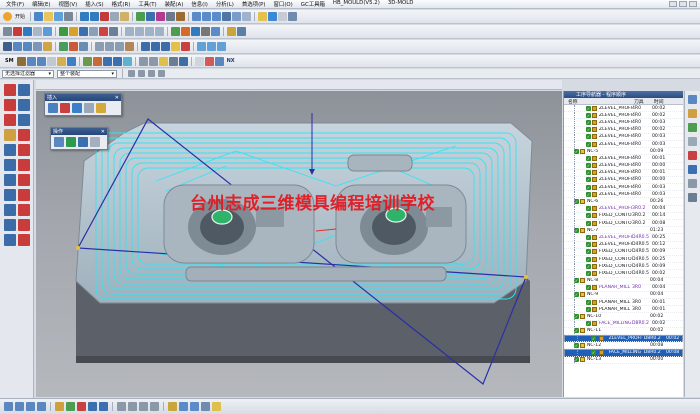  What do you see at coordinates (661, 101) in the screenshot?
I see `col-time-header: 时间` at bounding box center [661, 101].